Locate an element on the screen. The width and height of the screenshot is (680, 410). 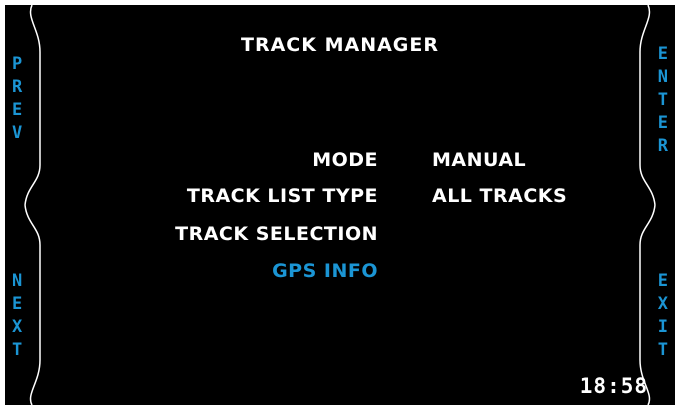
exit-letter: I is located at coordinates (662, 327).